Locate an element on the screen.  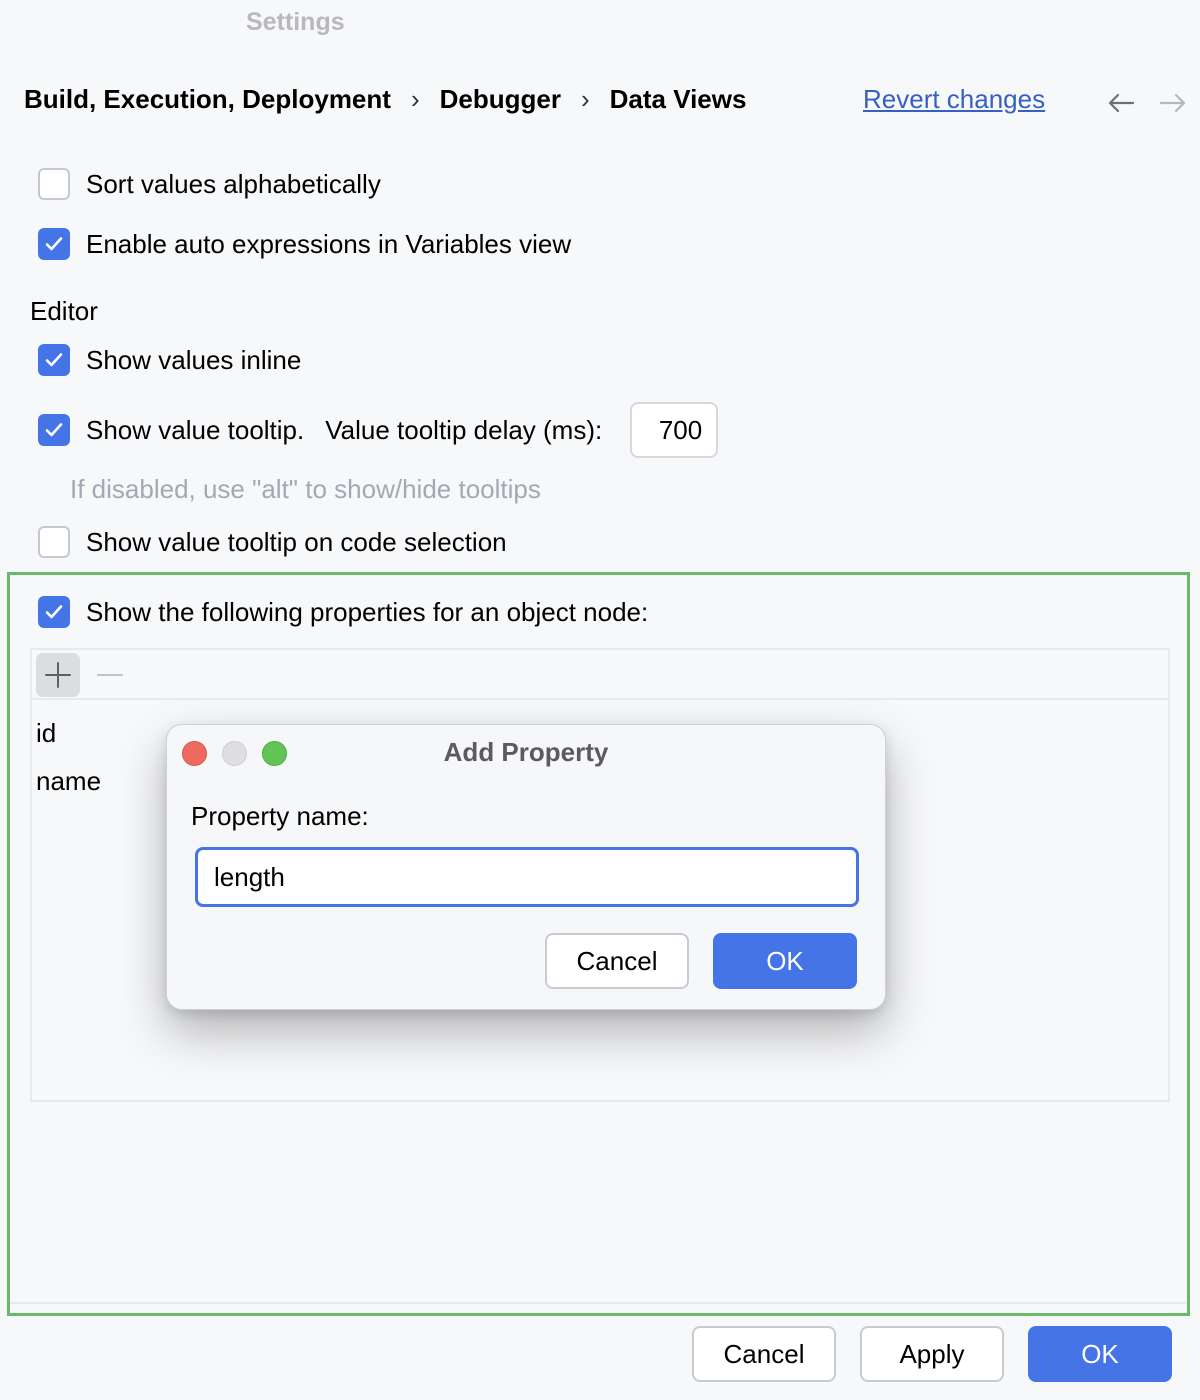
breadcrumb-item-debugger: Debugger is located at coordinates (500, 99).